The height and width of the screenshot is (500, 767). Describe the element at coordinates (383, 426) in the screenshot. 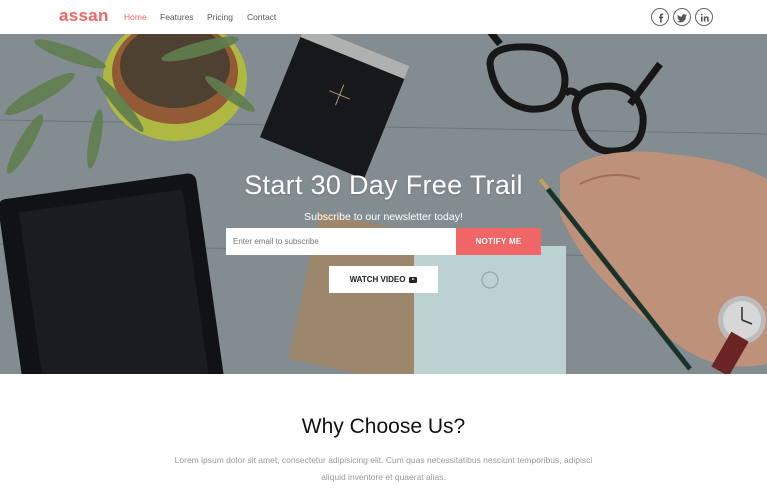

I see `section-title: Why Choose Us?` at that location.